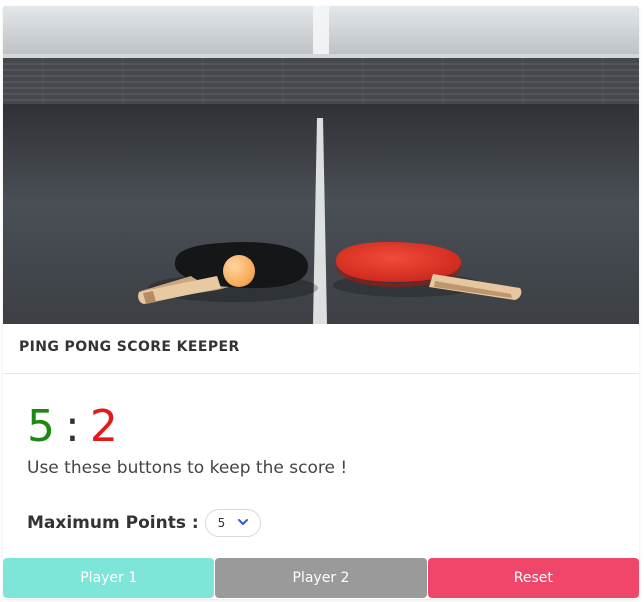 The width and height of the screenshot is (644, 602). I want to click on player1-score: 5, so click(41, 426).